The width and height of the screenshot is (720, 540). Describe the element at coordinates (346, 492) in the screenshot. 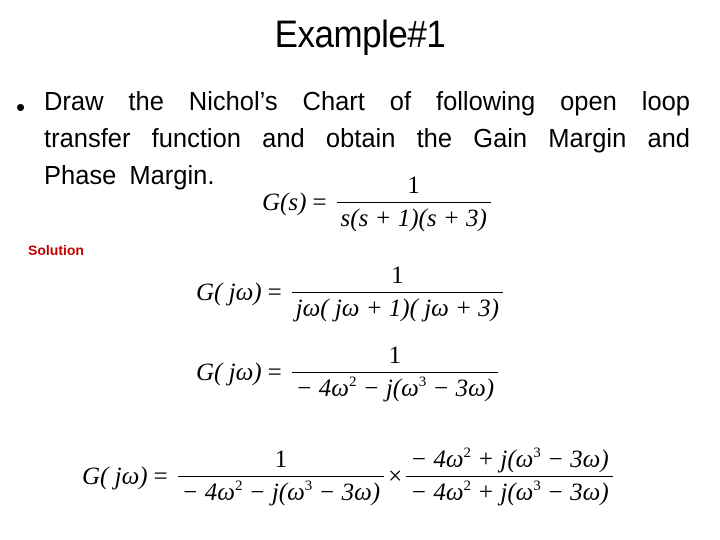

I see `eq4-f1-den-c: − 3ω)` at that location.